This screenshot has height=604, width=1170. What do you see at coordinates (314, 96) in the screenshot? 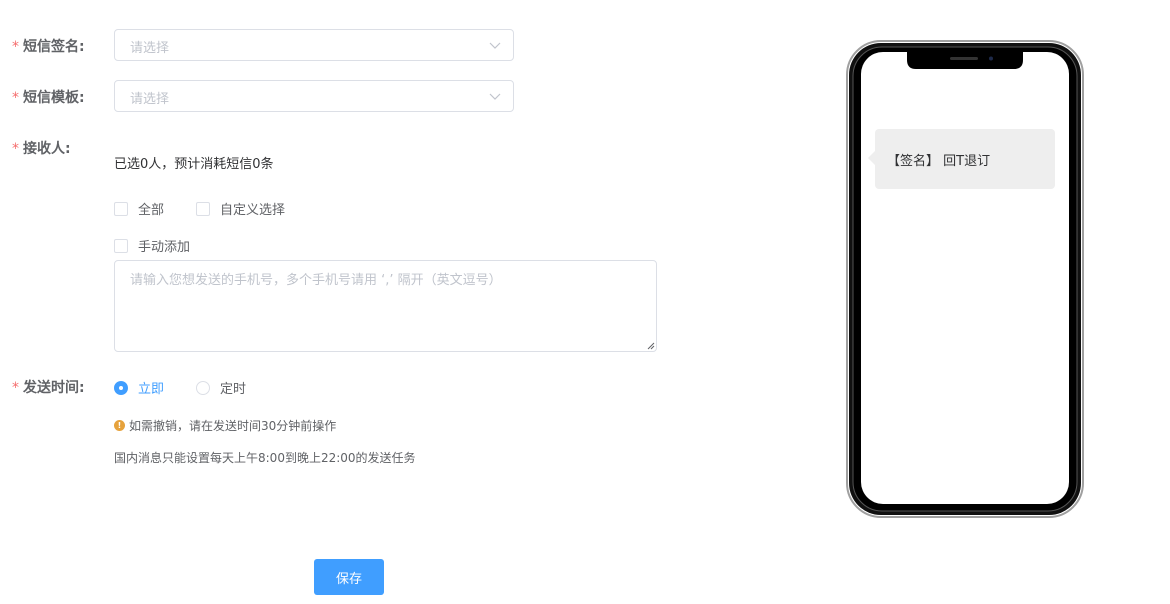
I see `template-select: 请选择` at bounding box center [314, 96].